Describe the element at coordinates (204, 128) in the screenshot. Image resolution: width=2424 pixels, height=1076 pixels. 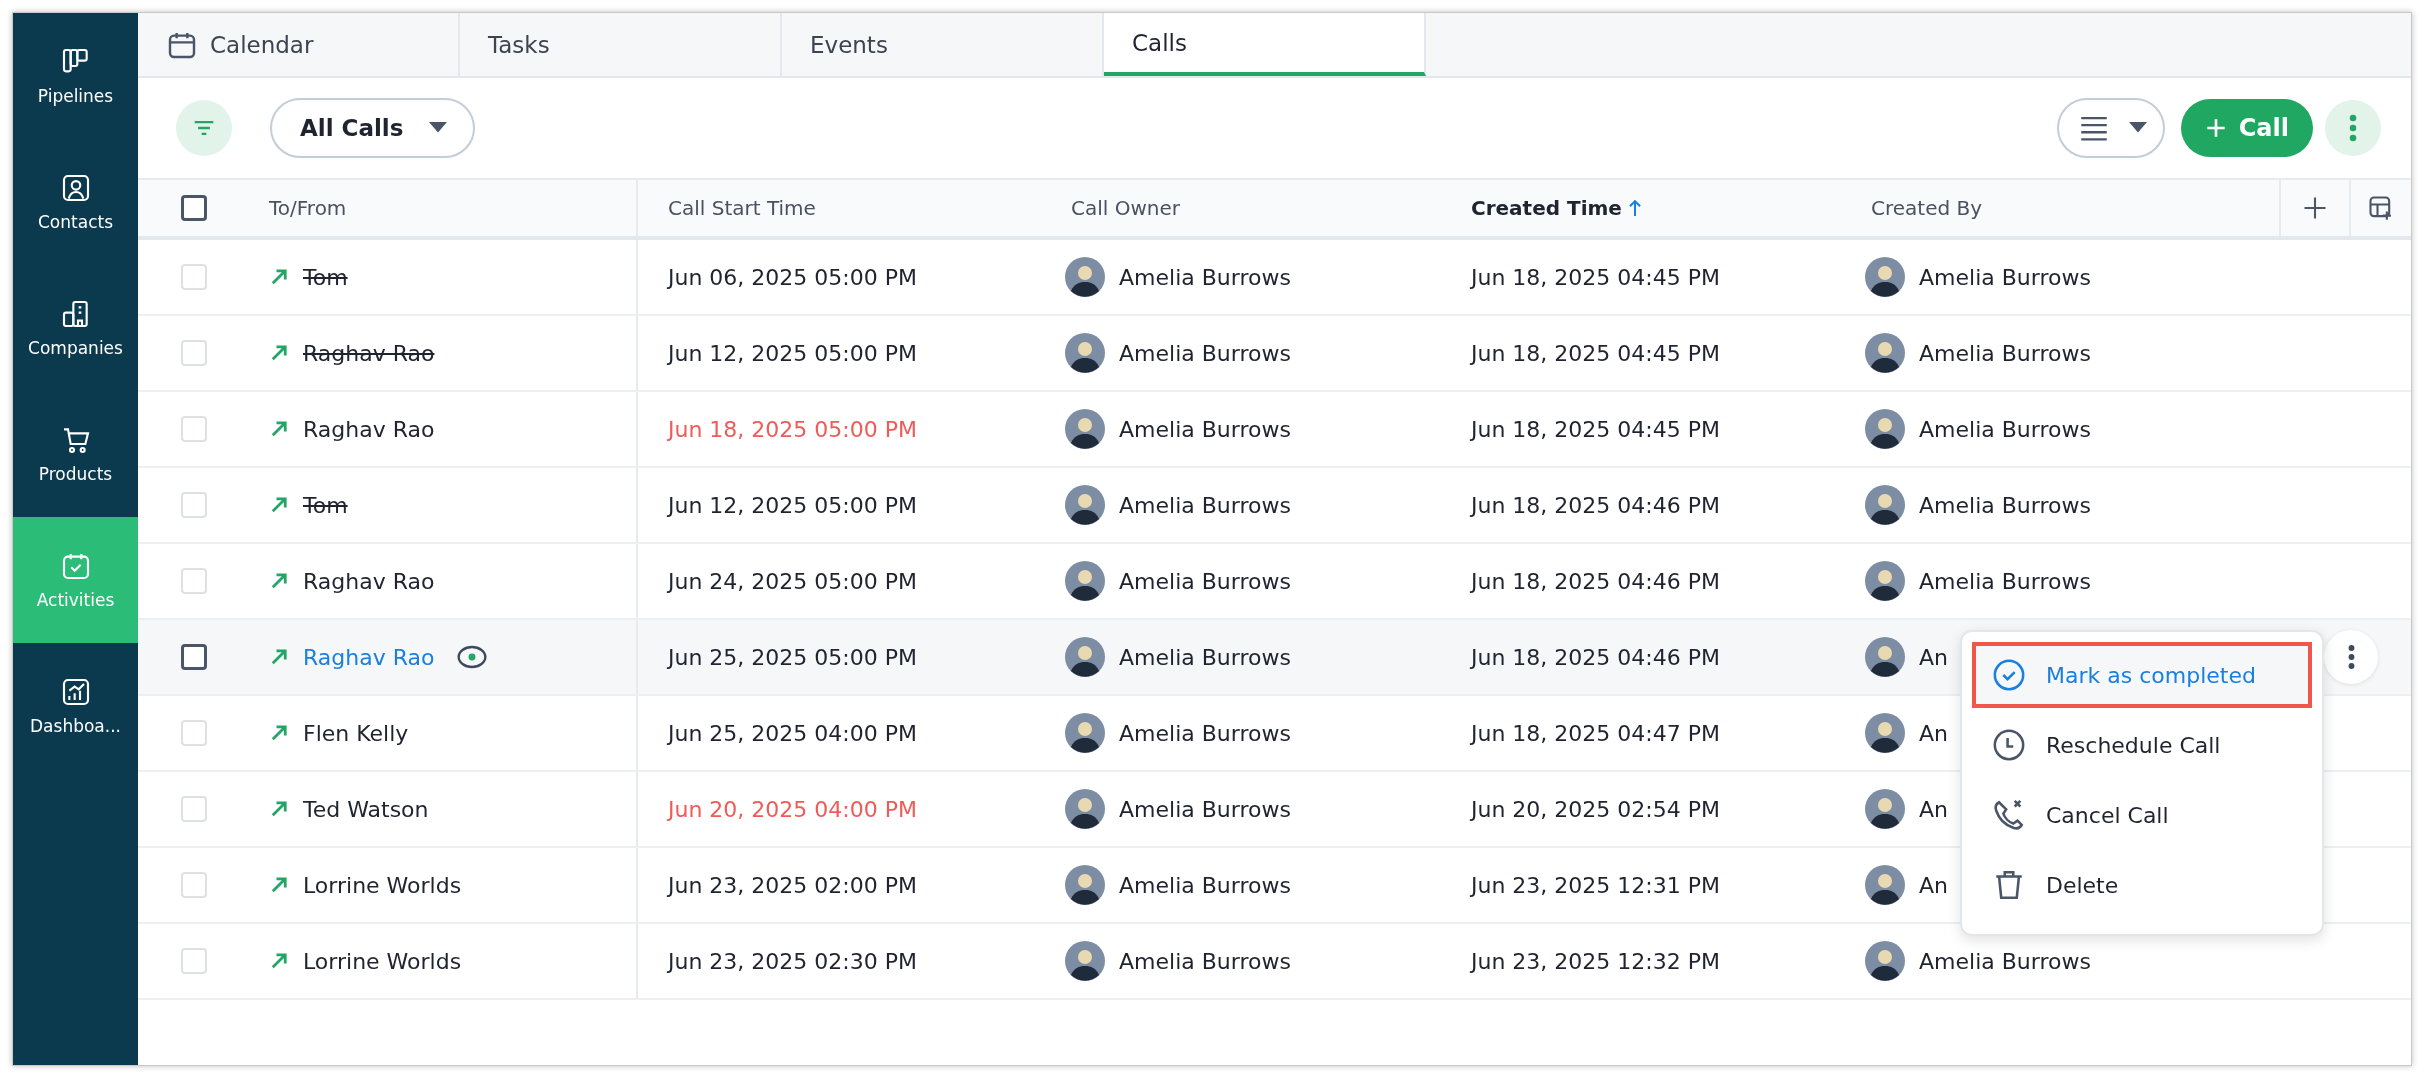
I see `filter-button` at that location.